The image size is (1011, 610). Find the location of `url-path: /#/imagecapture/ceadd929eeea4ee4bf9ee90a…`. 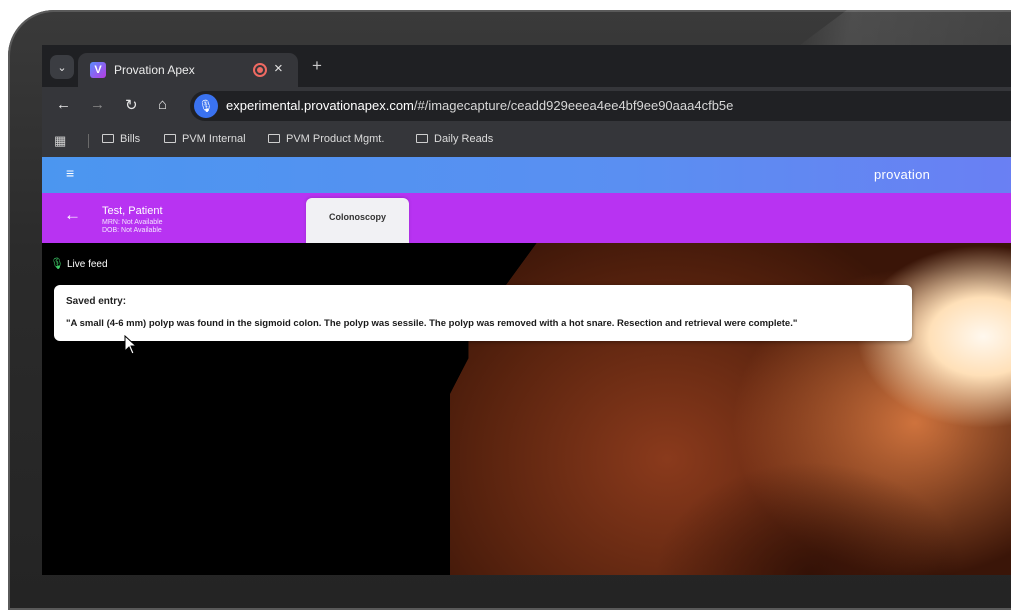

url-path: /#/imagecapture/ceadd929eeea4ee4bf9ee90a… is located at coordinates (573, 105).